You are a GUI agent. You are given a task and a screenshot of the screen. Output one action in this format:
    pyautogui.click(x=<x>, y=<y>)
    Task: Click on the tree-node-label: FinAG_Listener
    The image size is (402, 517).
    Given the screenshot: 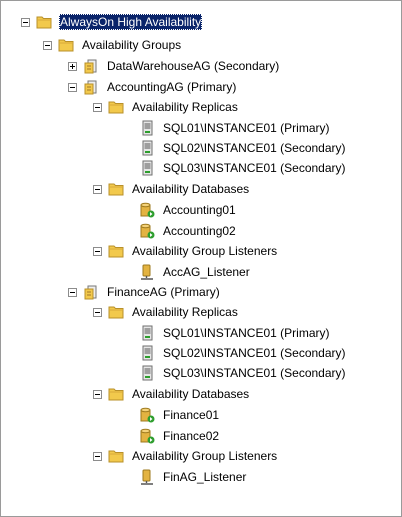 What is the action you would take?
    pyautogui.click(x=204, y=477)
    